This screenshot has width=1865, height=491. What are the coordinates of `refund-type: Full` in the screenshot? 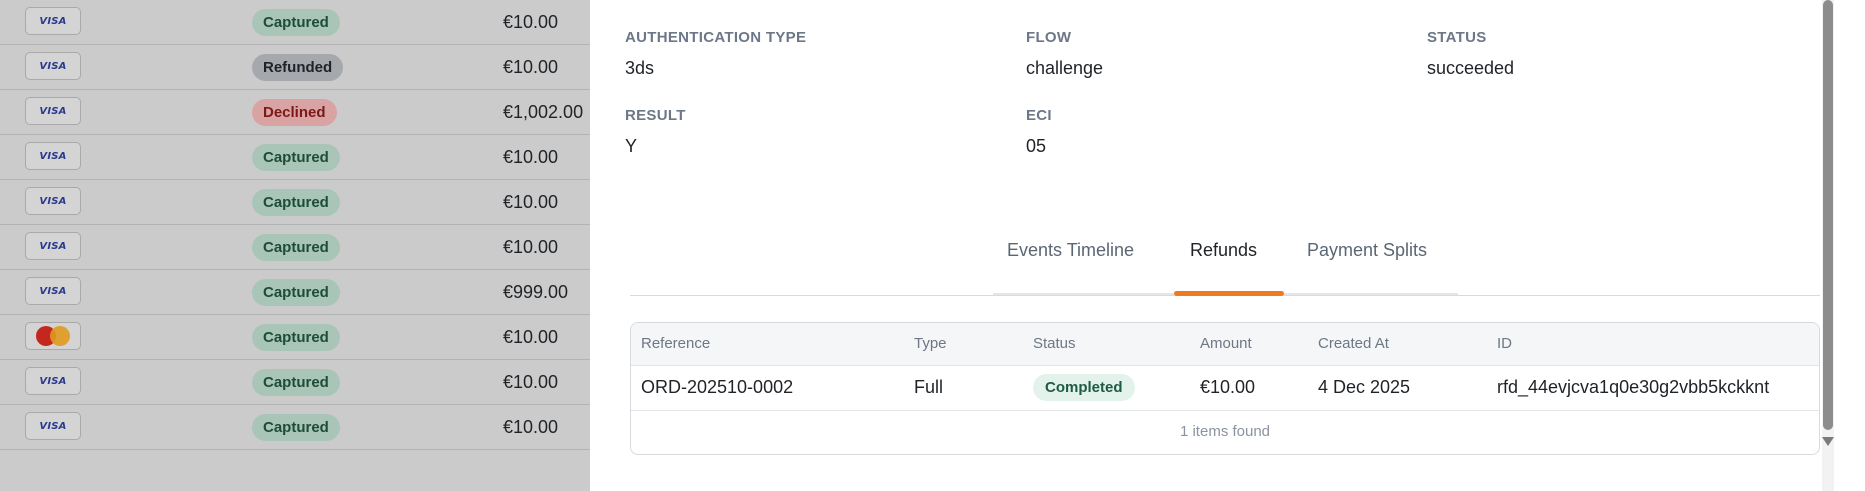 It's located at (929, 387).